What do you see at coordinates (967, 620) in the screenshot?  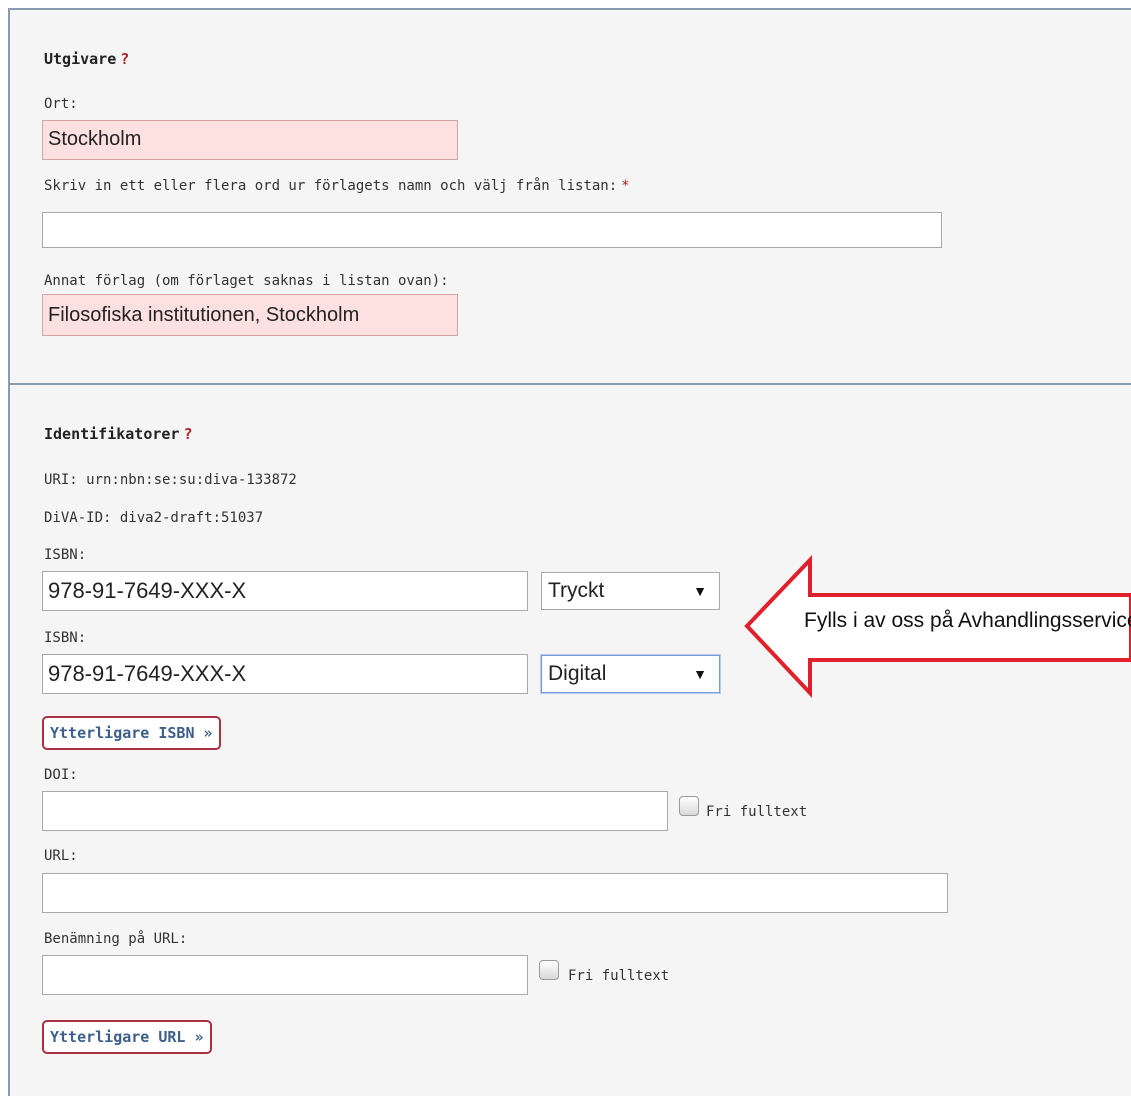 I see `annotation-text: Fylls i av oss på Avhandlingsservice` at bounding box center [967, 620].